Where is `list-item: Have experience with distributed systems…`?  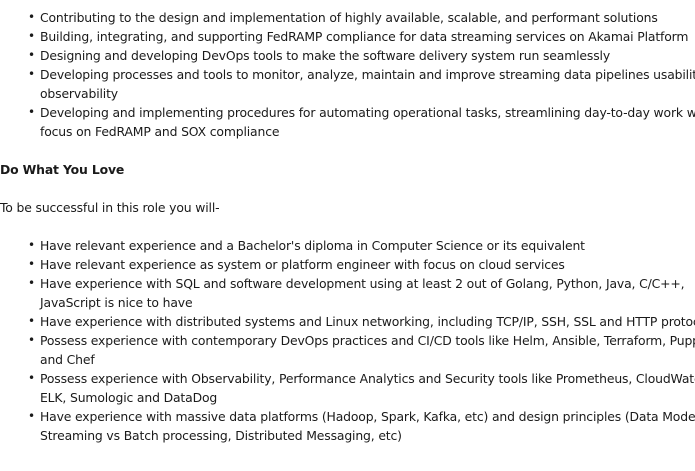
list-item: Have experience with distributed systems… is located at coordinates (361, 321).